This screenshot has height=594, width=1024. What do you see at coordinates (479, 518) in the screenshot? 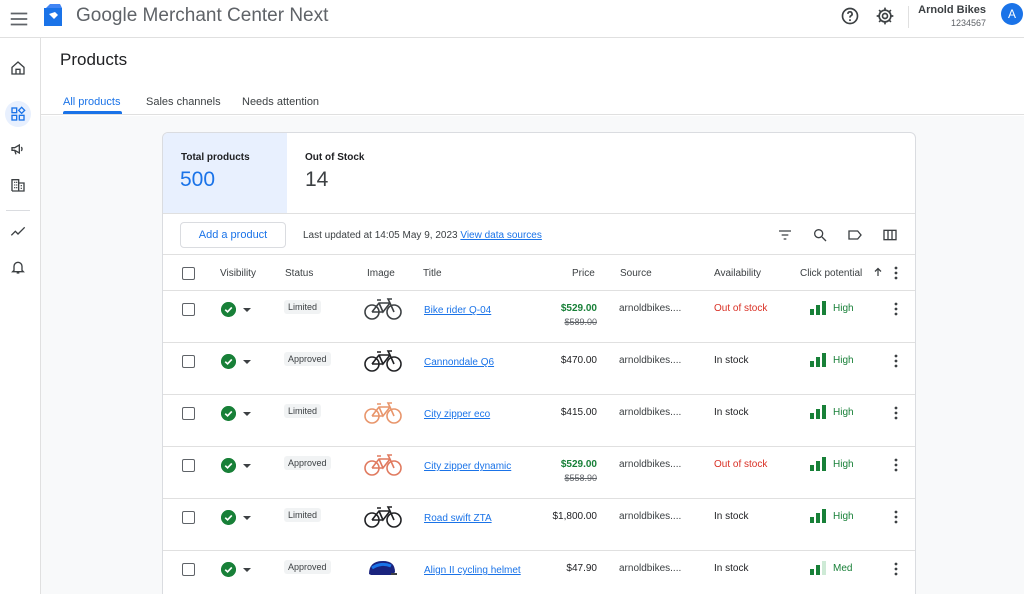
I see `product-title-link: Road swift ZTA` at bounding box center [479, 518].